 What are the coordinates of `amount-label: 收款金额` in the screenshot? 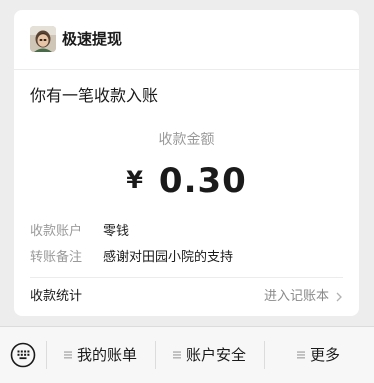 It's located at (186, 140).